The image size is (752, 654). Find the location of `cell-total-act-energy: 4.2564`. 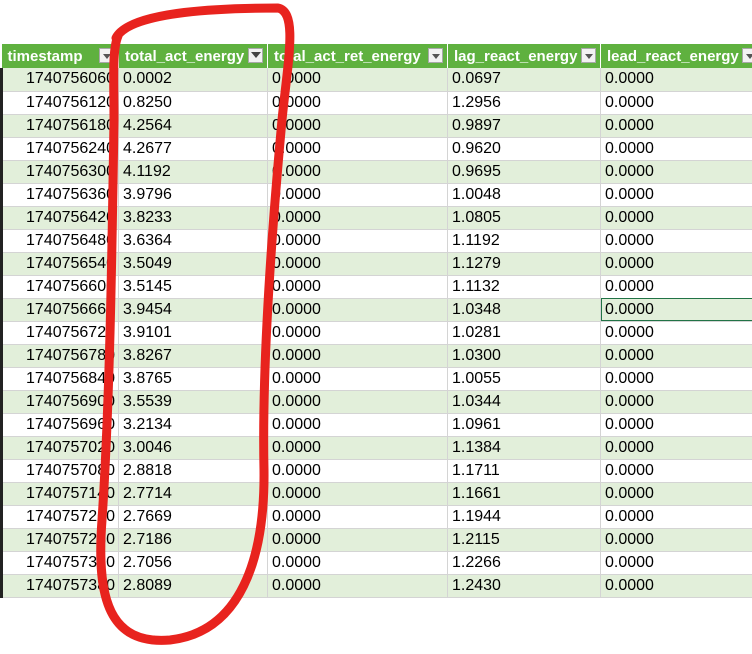

cell-total-act-energy: 4.2564 is located at coordinates (193, 126).